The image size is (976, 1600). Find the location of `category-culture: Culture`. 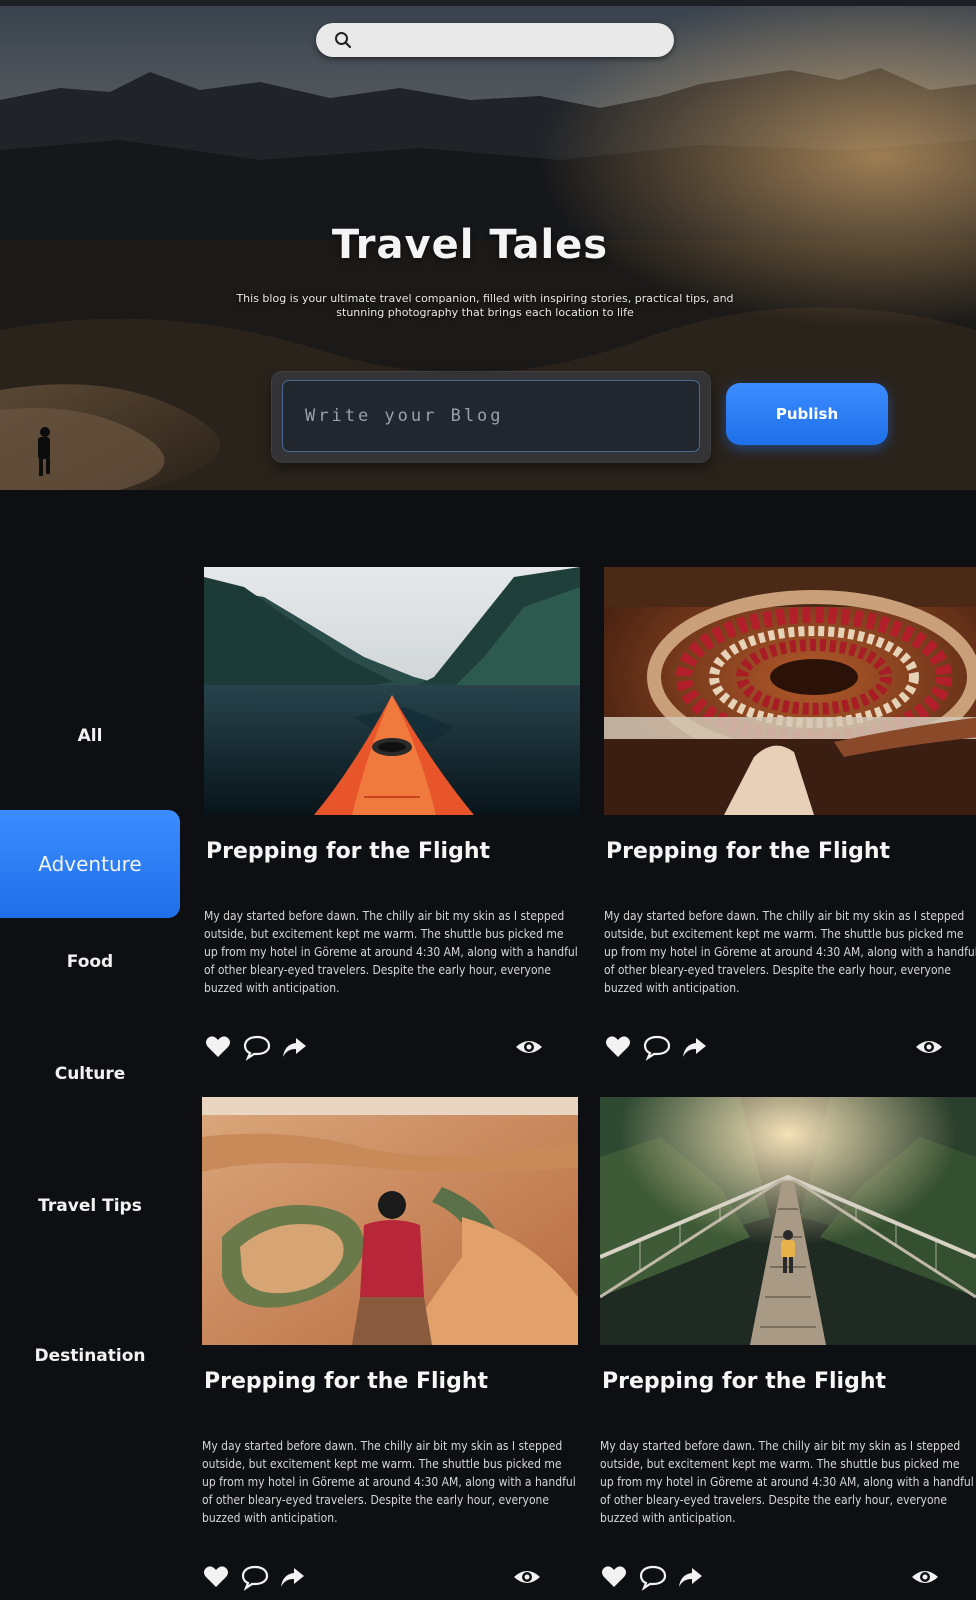

category-culture: Culture is located at coordinates (90, 1074).